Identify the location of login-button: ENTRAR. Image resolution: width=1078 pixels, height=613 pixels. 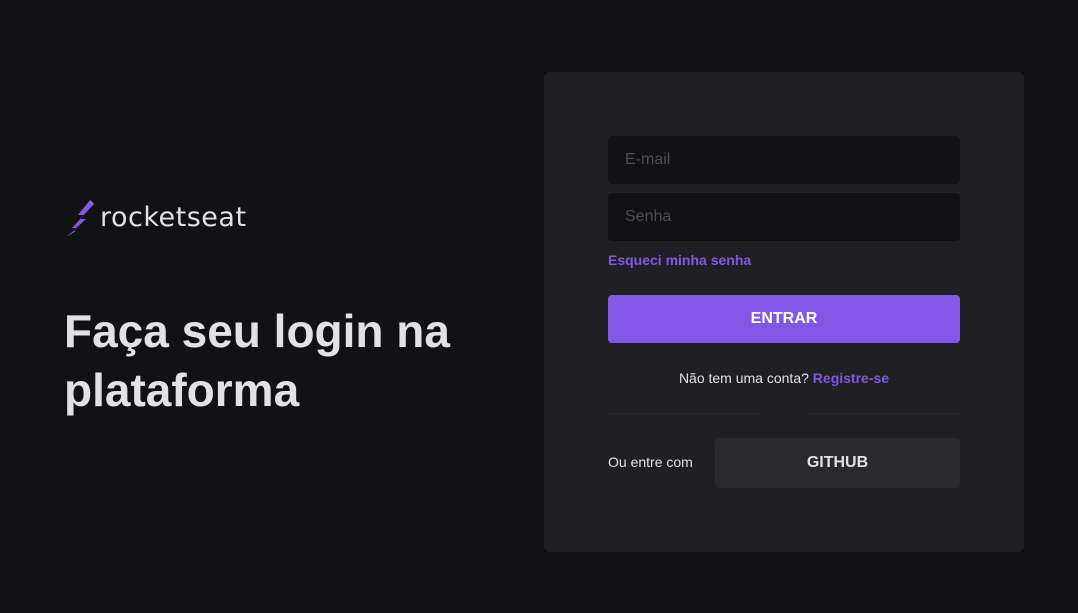
(784, 319).